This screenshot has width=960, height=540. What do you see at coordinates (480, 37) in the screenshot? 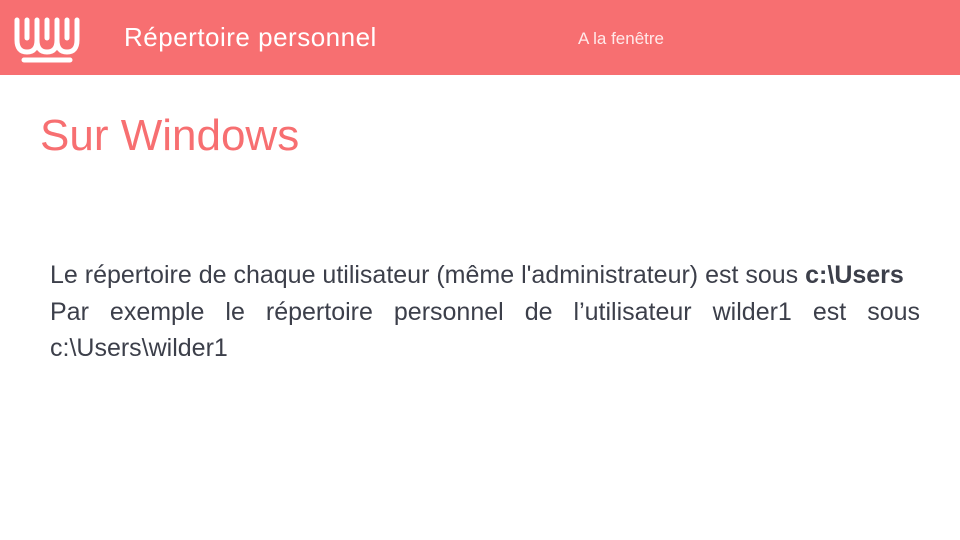
I see `header-bar: Répertoire personnel A la fenêtre` at bounding box center [480, 37].